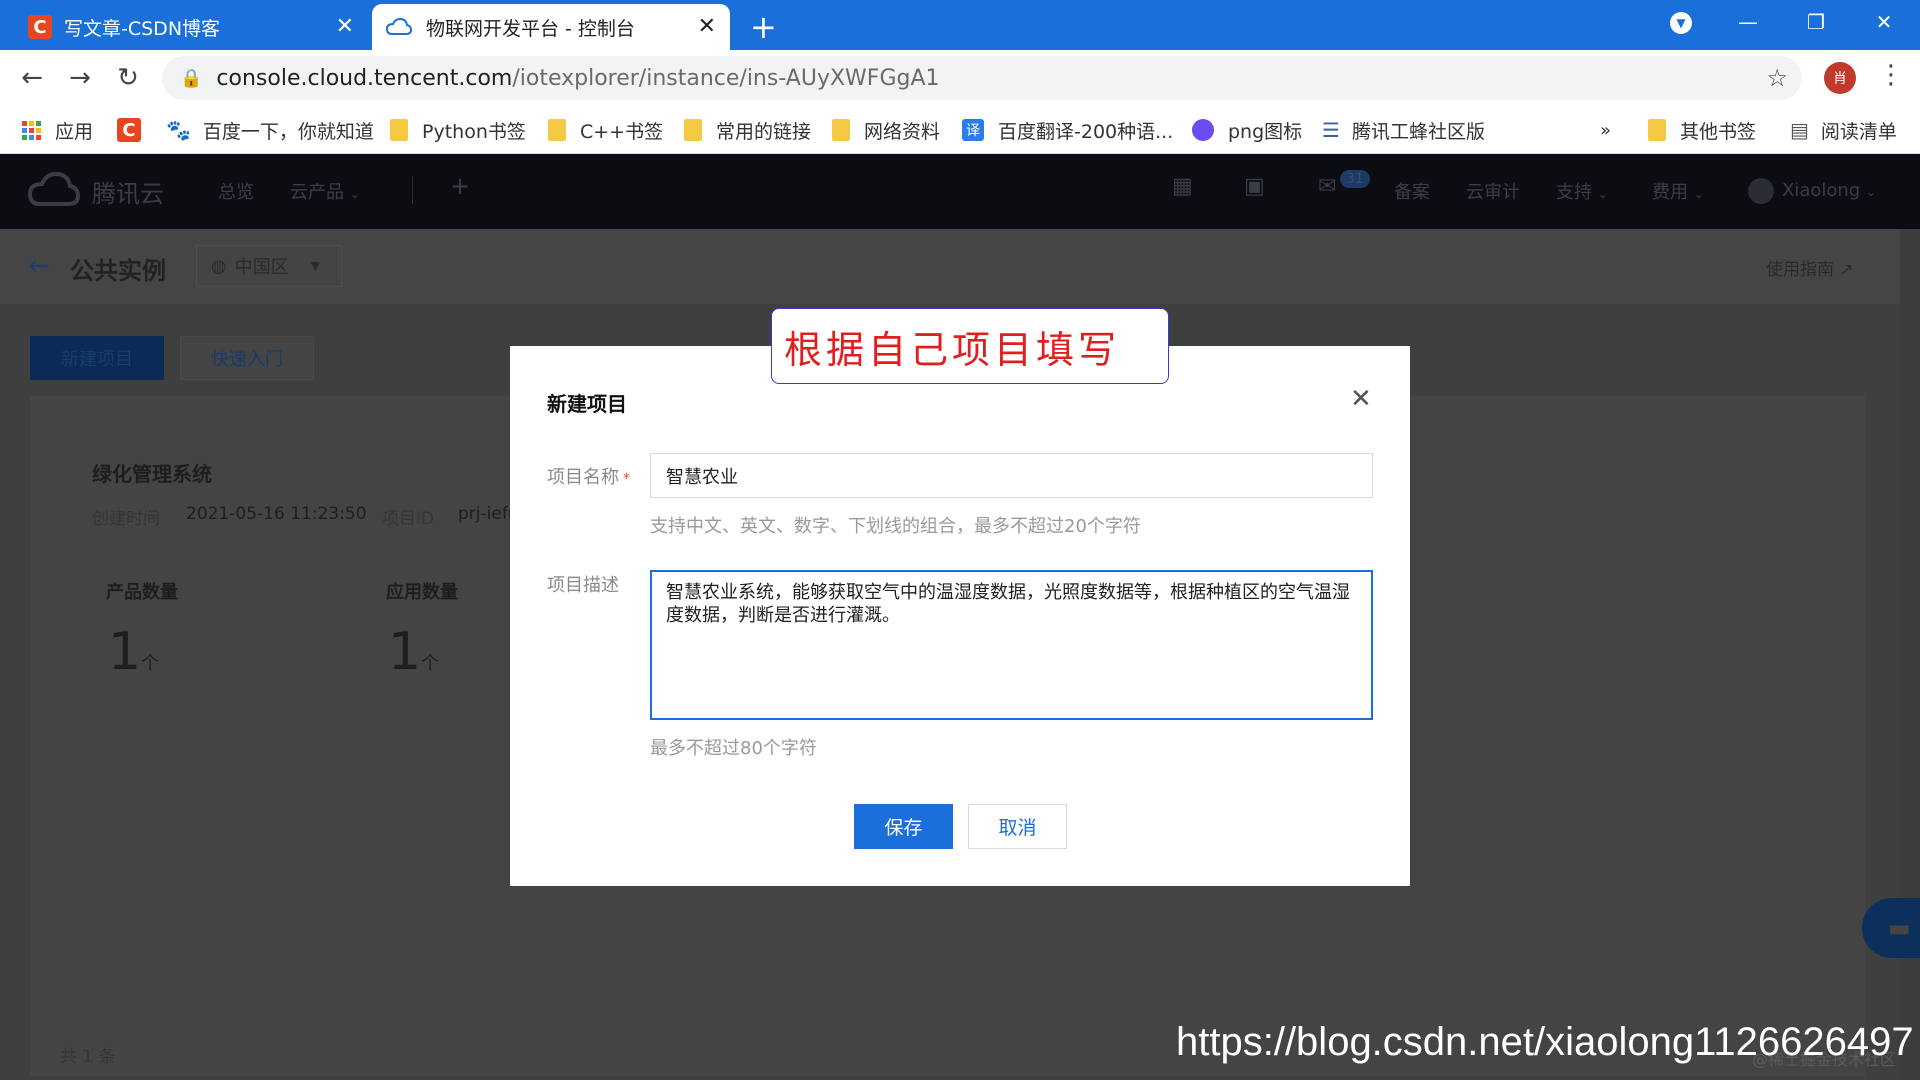 This screenshot has height=1080, width=1920. I want to click on new-tab-button: +, so click(763, 27).